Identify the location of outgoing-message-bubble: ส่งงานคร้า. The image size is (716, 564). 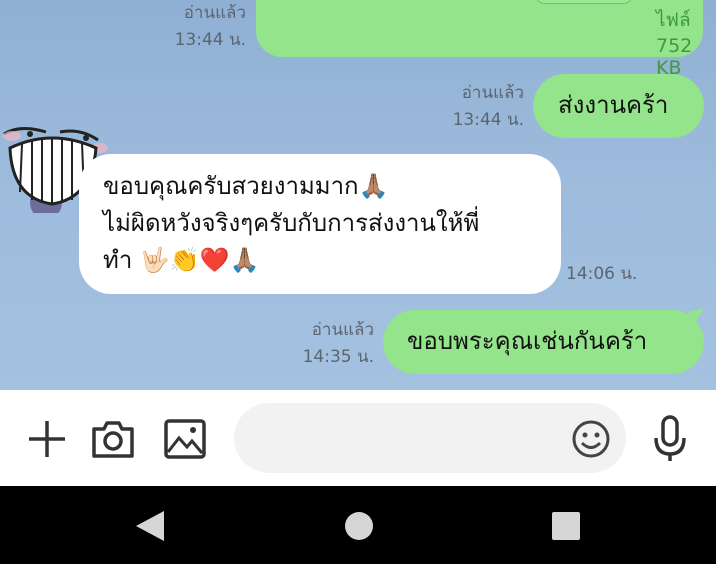
(618, 106).